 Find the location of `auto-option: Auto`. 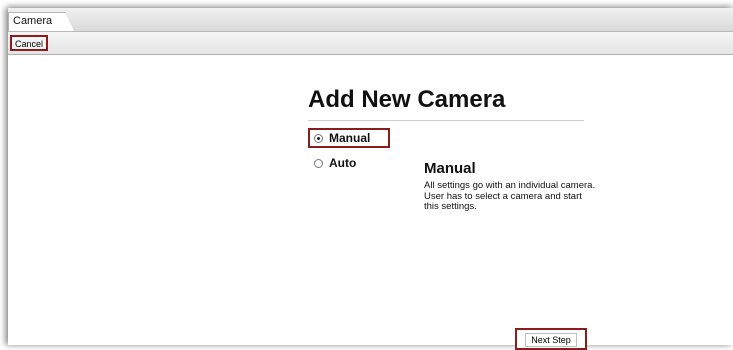

auto-option: Auto is located at coordinates (335, 163).